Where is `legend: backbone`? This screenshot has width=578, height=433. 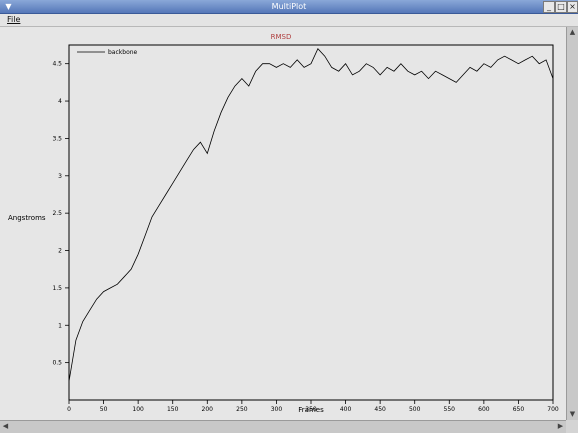
legend: backbone is located at coordinates (107, 52).